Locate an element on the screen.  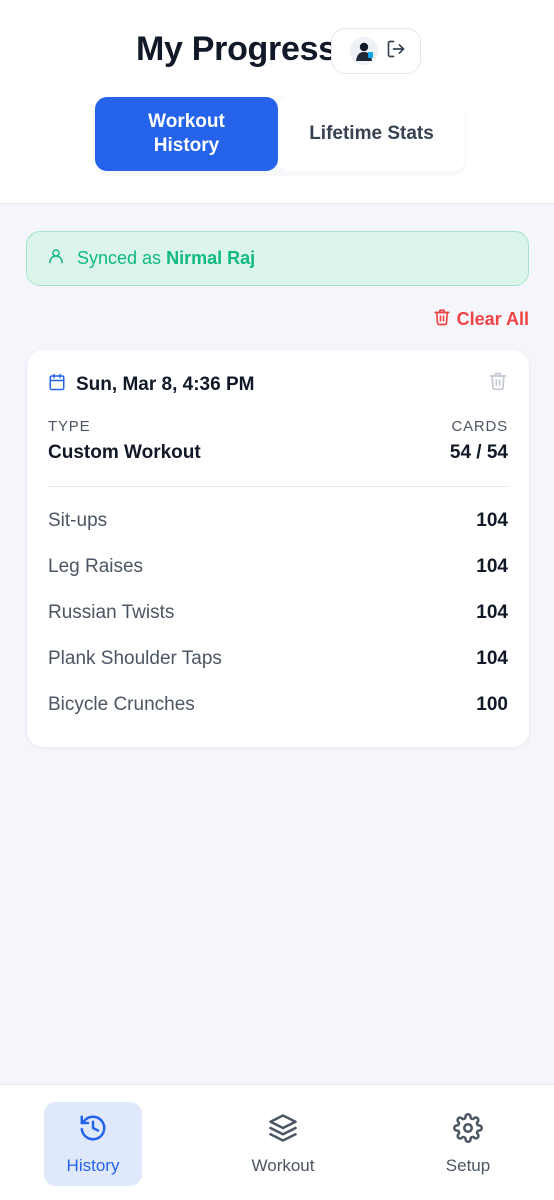
exercise-row: Plank Shoulder Taps 104 is located at coordinates (278, 659).